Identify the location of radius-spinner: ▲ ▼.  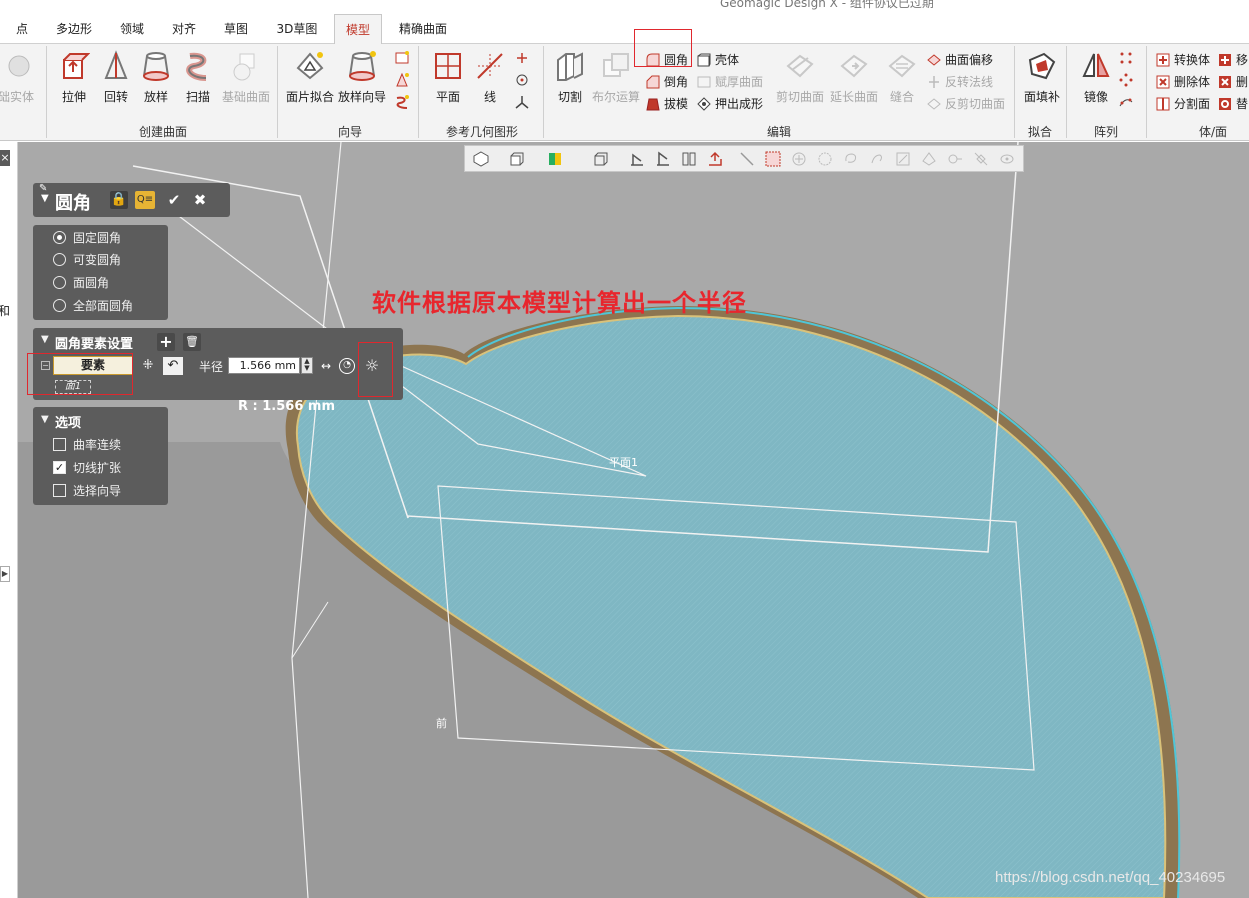
(307, 365).